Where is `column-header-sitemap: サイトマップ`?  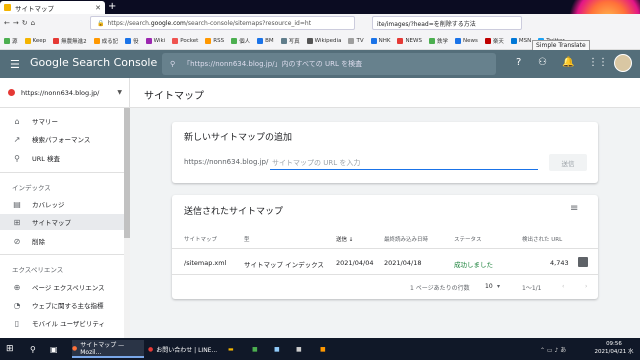
column-header-sitemap: サイトマップ is located at coordinates (200, 239).